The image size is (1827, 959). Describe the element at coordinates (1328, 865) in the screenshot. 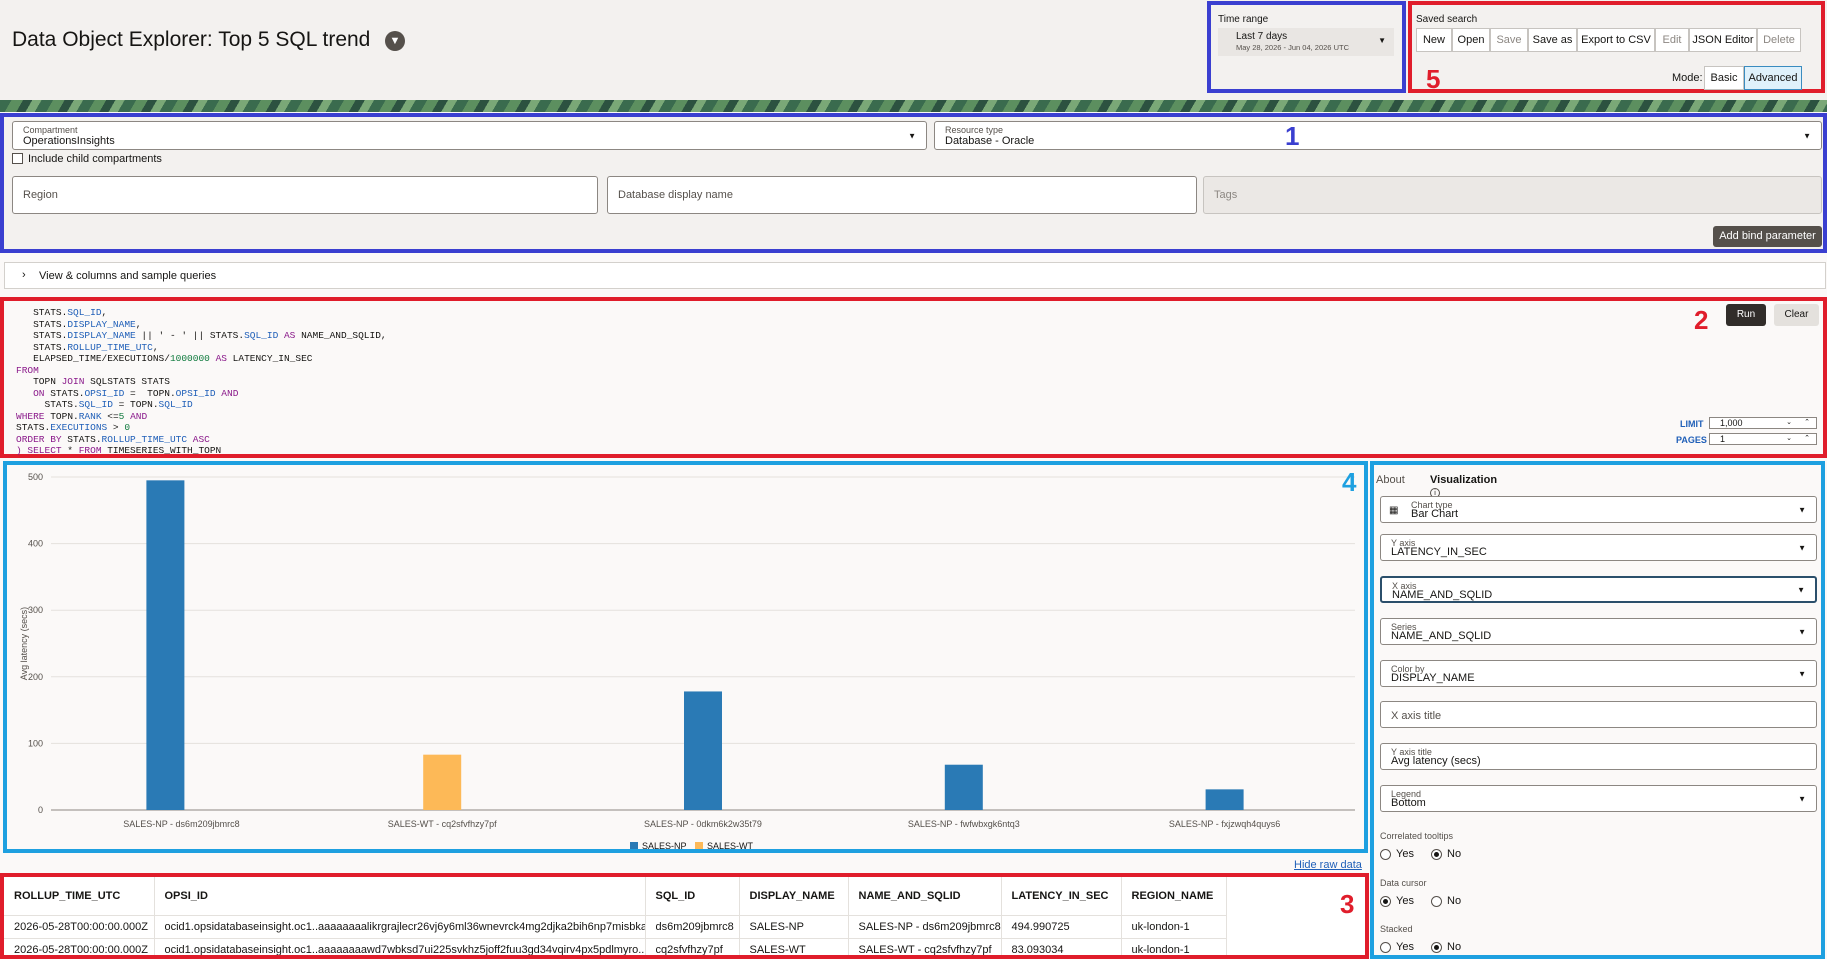

I see `hide-raw-data-link: Hide raw data` at that location.